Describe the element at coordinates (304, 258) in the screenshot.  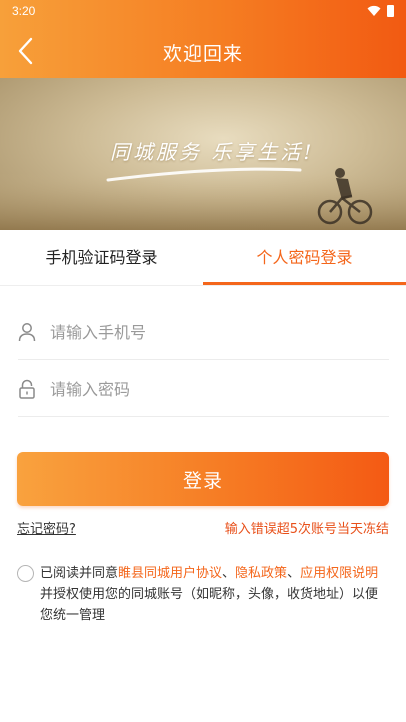
I see `tab-password-login: 个人密码登录` at that location.